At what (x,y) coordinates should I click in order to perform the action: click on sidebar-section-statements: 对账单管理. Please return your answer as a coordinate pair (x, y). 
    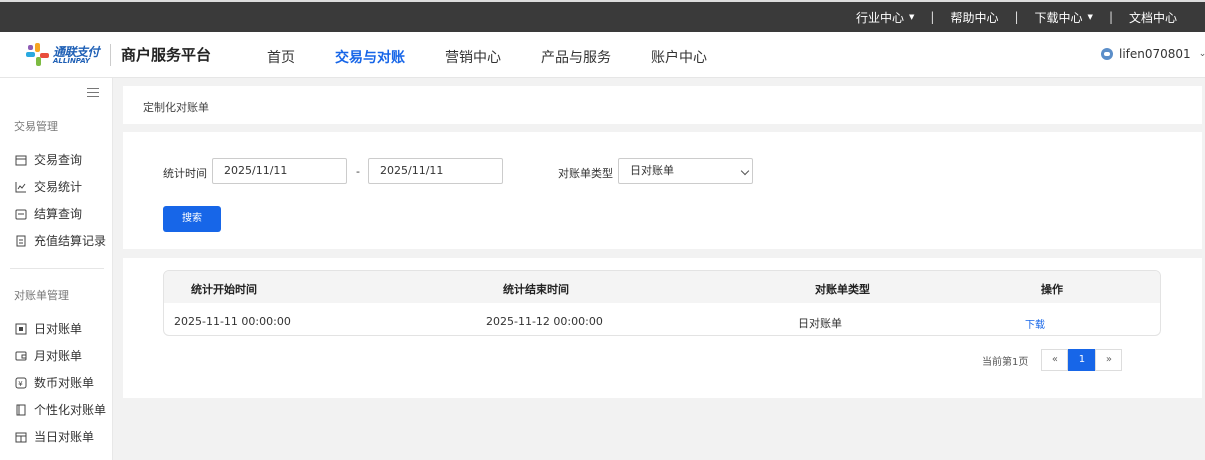
    Looking at the image, I should click on (41, 295).